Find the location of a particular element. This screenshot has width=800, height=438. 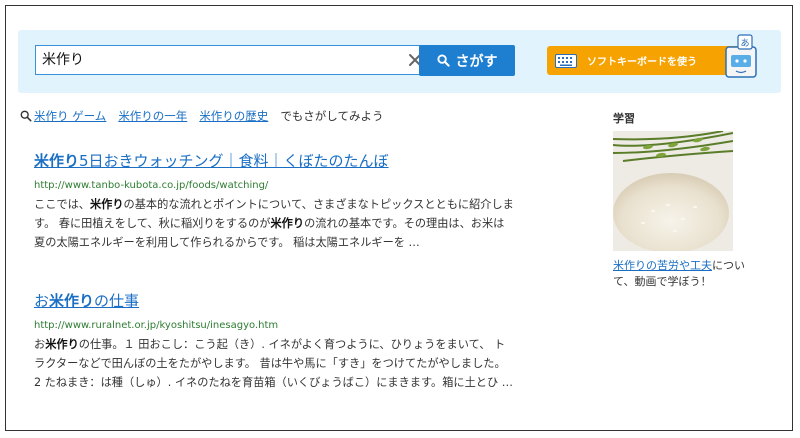

related-searches: 米作り ゲーム 米作りの一年 米作りの歴史 でもさがしてみよう is located at coordinates (201, 116).